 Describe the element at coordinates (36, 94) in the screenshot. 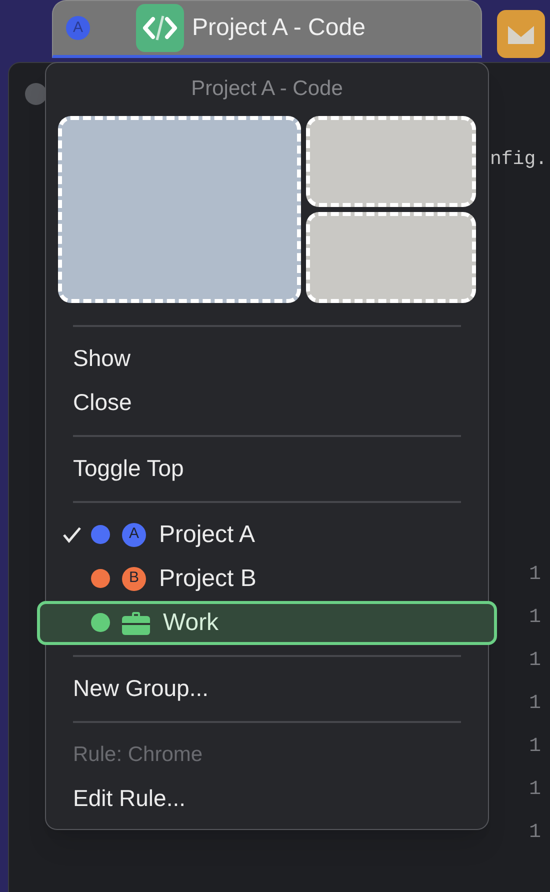

I see `window-control-button` at that location.